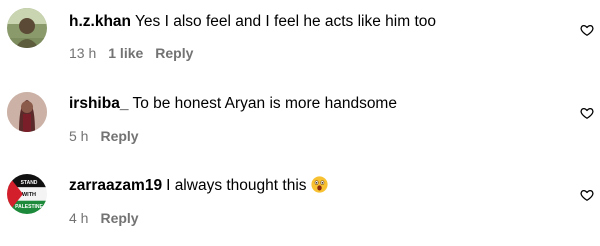  Describe the element at coordinates (79, 136) in the screenshot. I see `comment-time: 5 h` at that location.